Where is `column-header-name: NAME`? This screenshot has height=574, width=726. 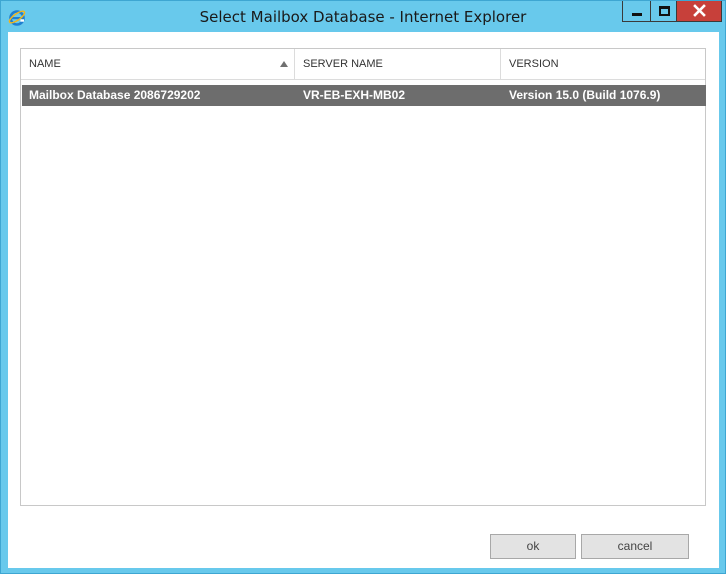 column-header-name: NAME is located at coordinates (158, 64).